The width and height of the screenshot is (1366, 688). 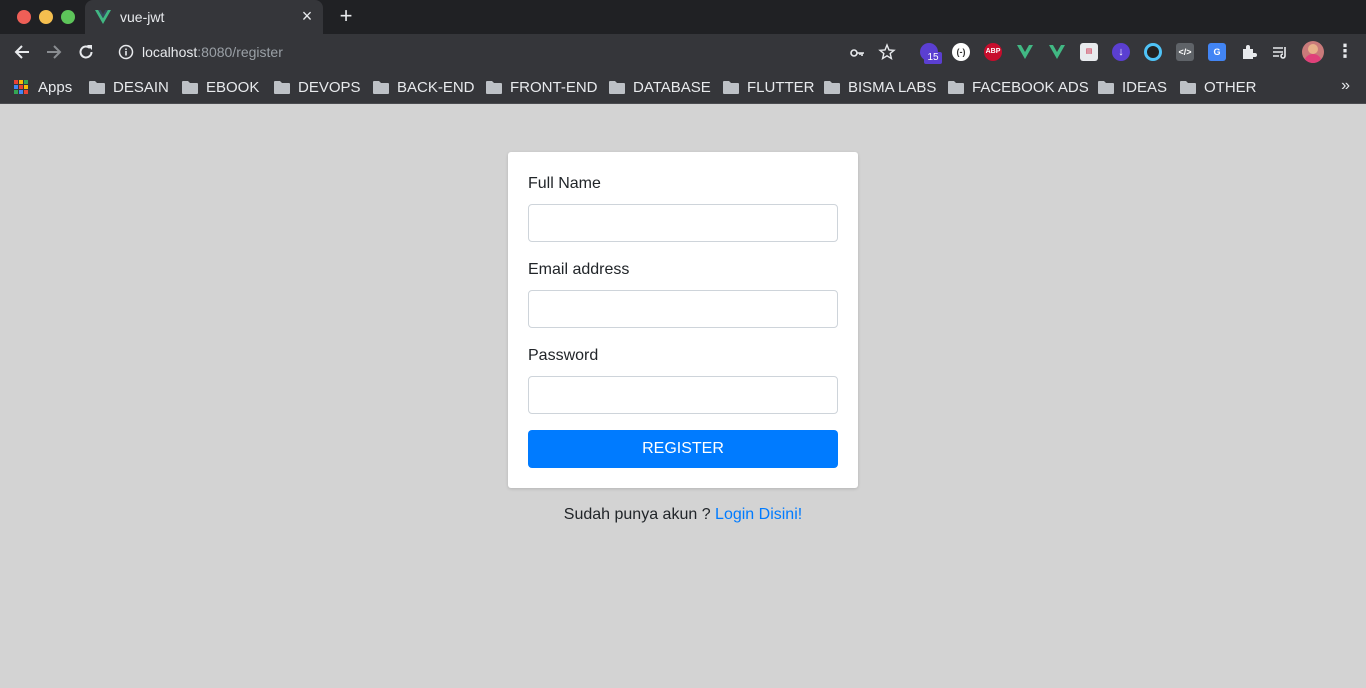 I want to click on bookmark-folder-bisma-labs: BISMA LABS, so click(x=880, y=87).